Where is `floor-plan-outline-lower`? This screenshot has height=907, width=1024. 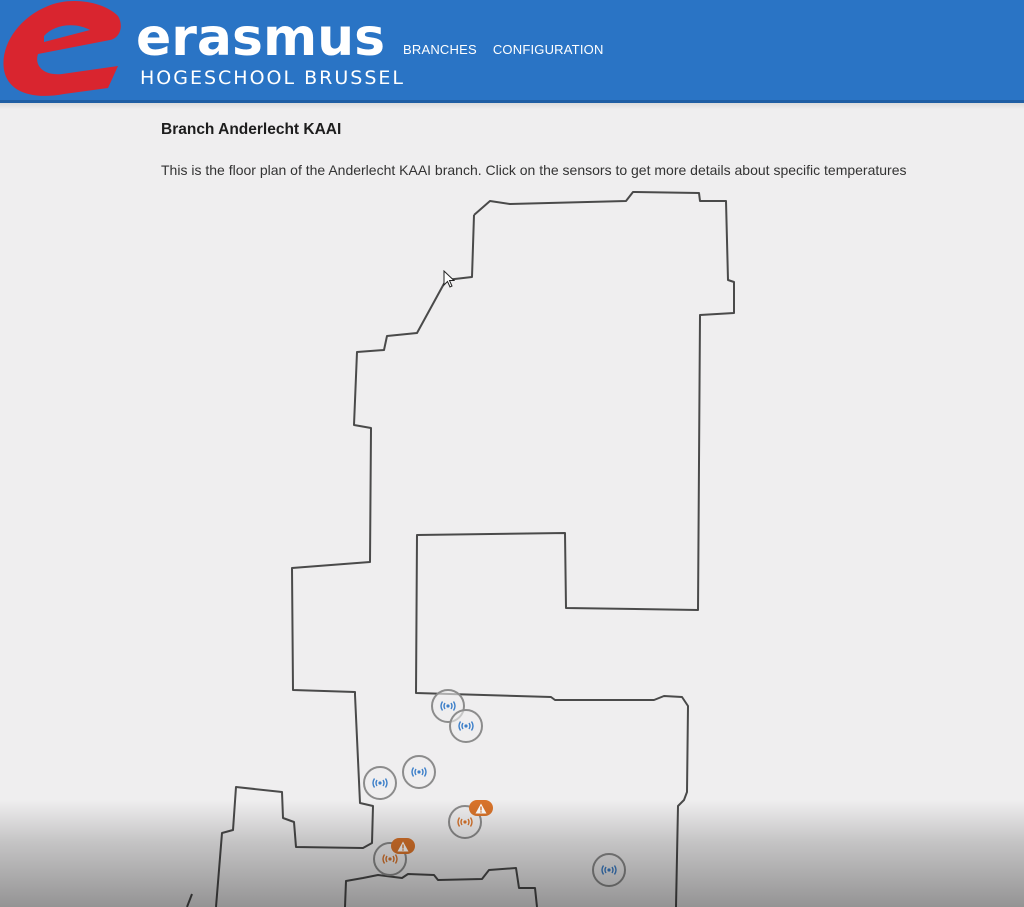 floor-plan-outline-lower is located at coordinates (441, 887).